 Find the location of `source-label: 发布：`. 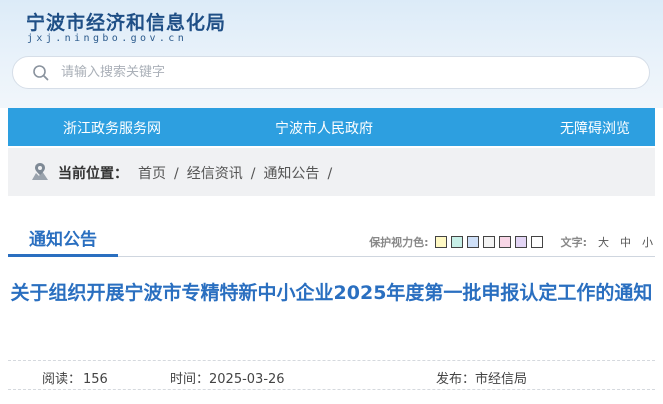

source-label: 发布： is located at coordinates (456, 379).